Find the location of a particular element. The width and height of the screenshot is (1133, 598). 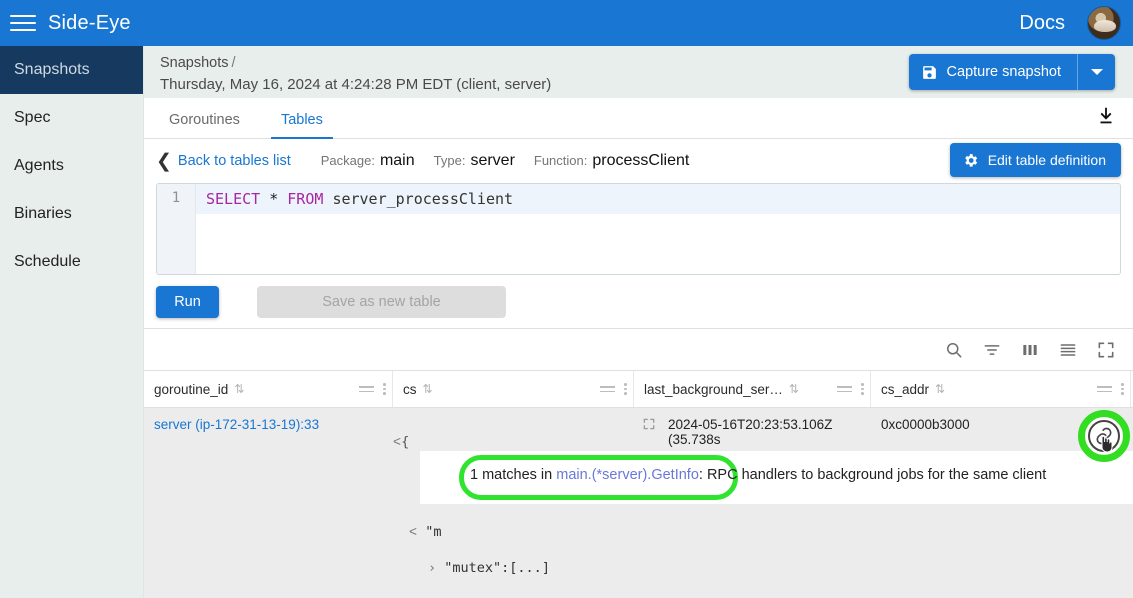

sidebar-item-label: Schedule is located at coordinates (47, 261).